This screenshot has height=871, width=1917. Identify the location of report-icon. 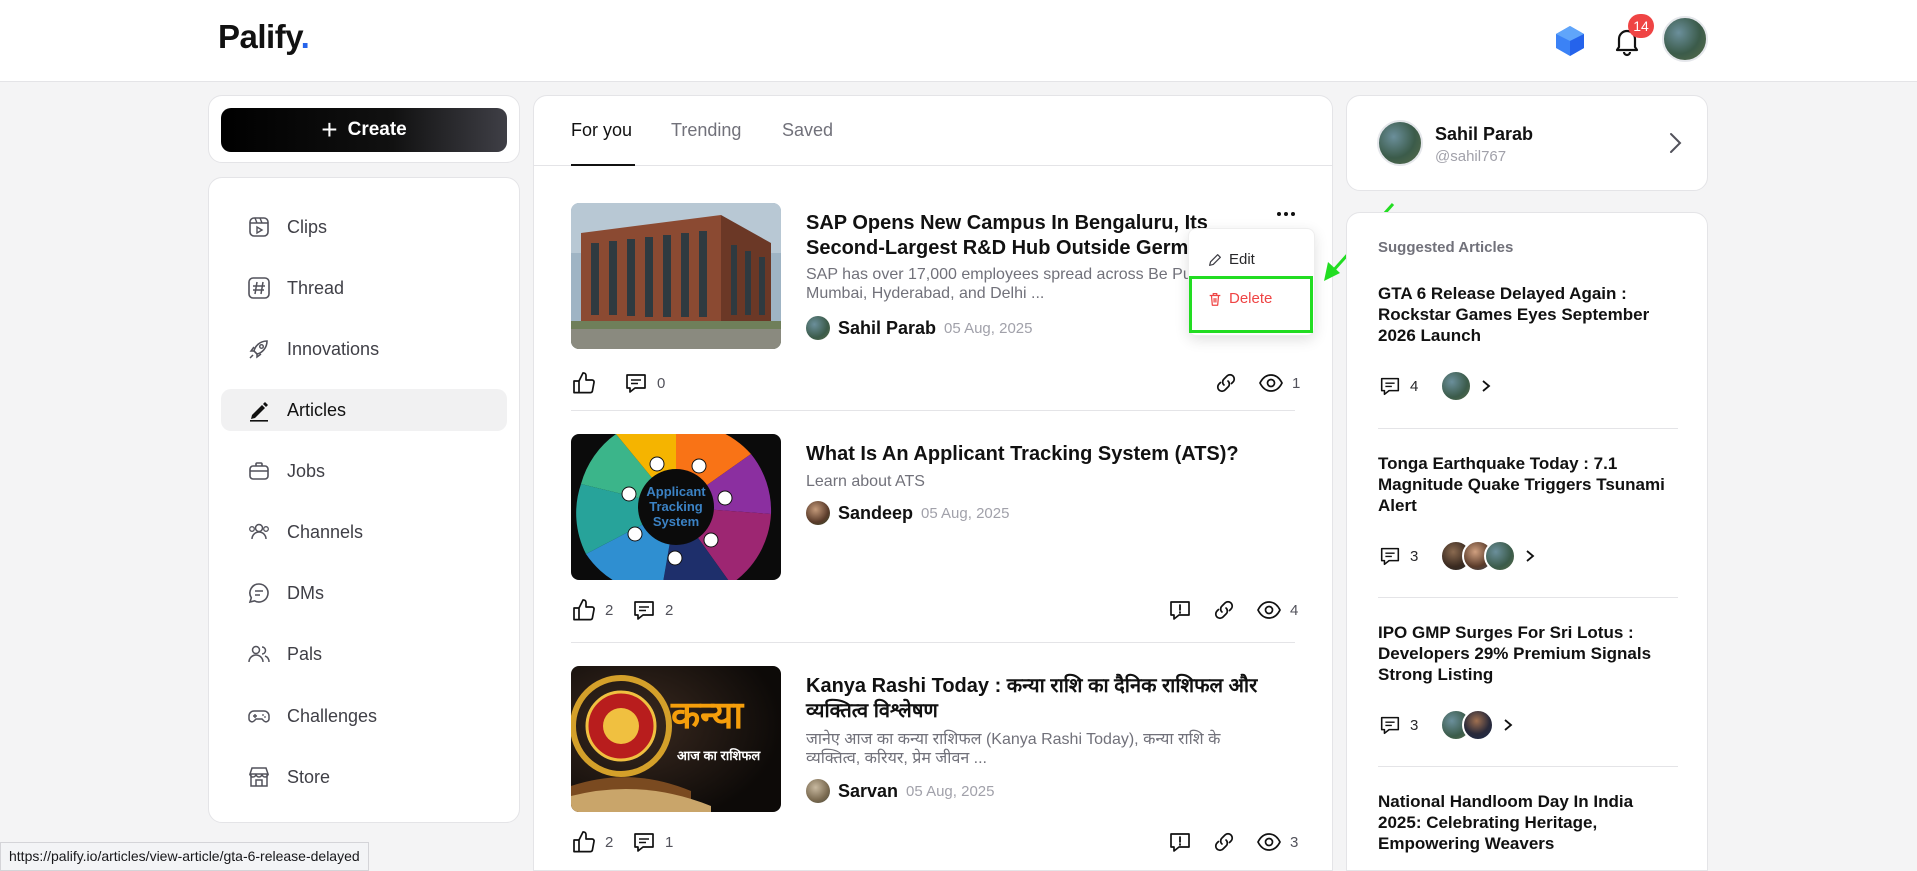
(1180, 842).